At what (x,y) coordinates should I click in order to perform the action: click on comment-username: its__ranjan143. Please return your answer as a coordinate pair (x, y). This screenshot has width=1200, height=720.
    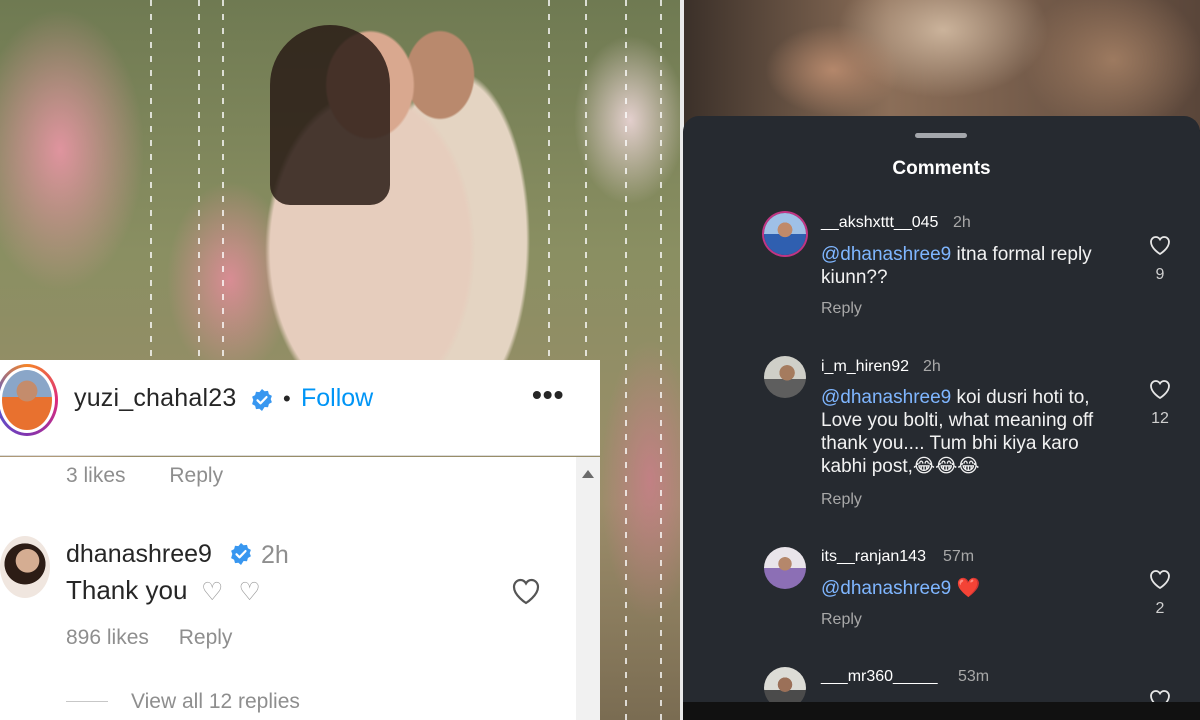
    Looking at the image, I should click on (873, 557).